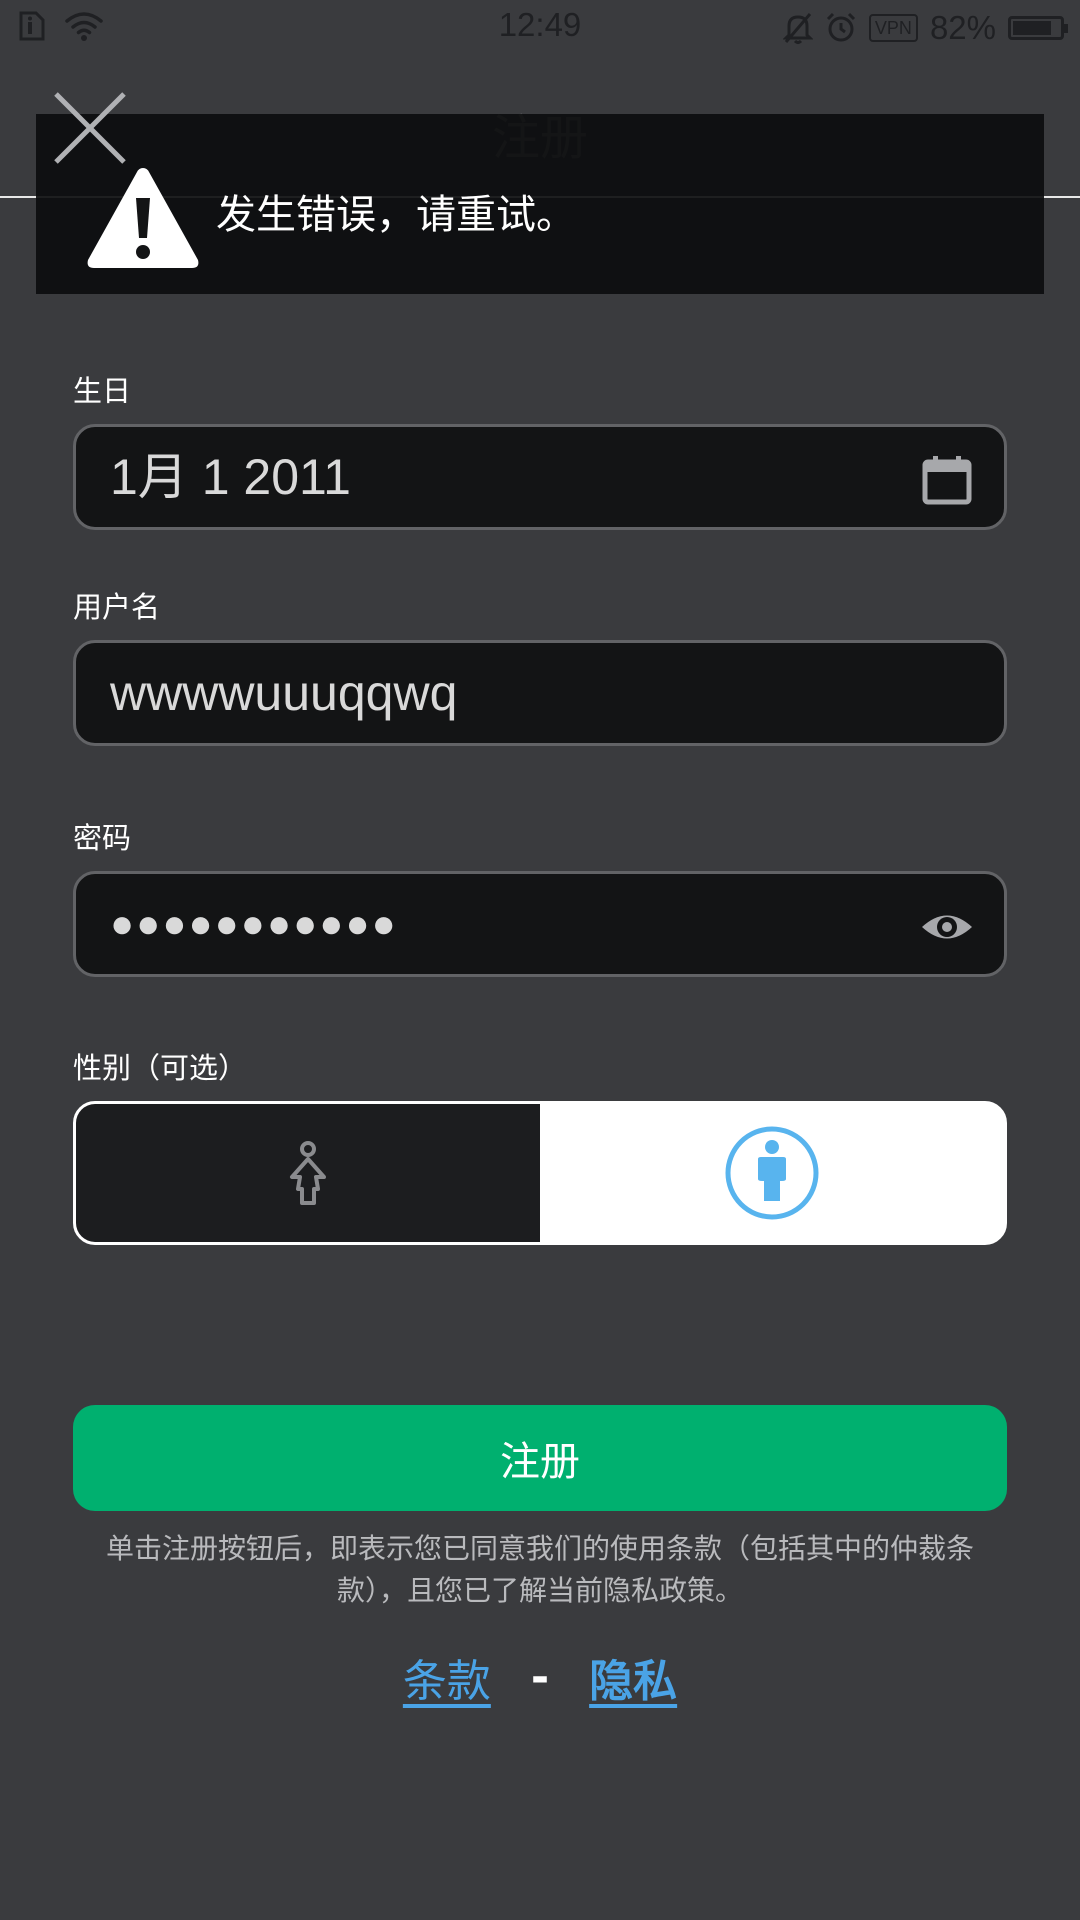  I want to click on male-icon, so click(772, 1173).